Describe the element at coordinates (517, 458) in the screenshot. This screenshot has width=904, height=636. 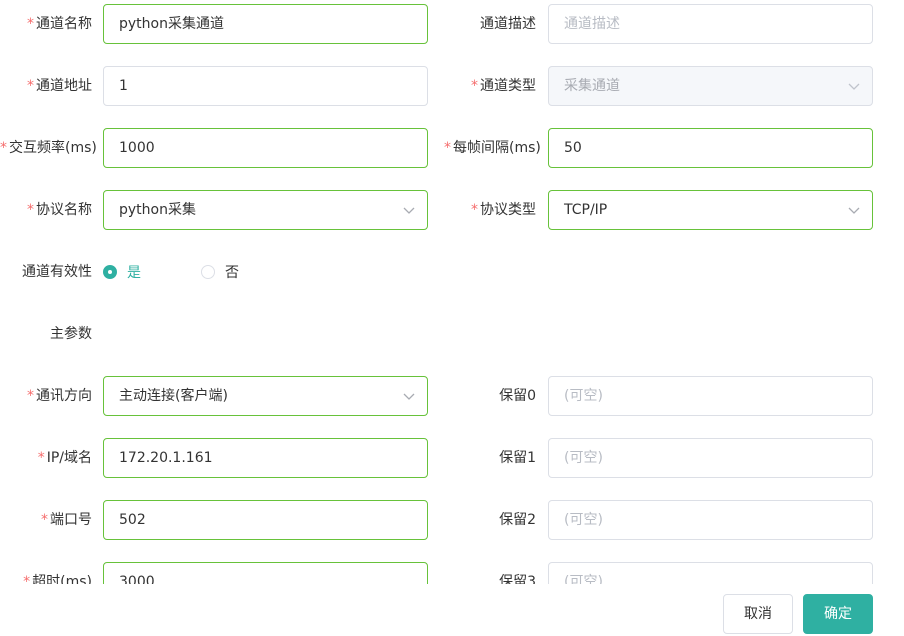
I see `reserved1-label-text: 保留1` at that location.